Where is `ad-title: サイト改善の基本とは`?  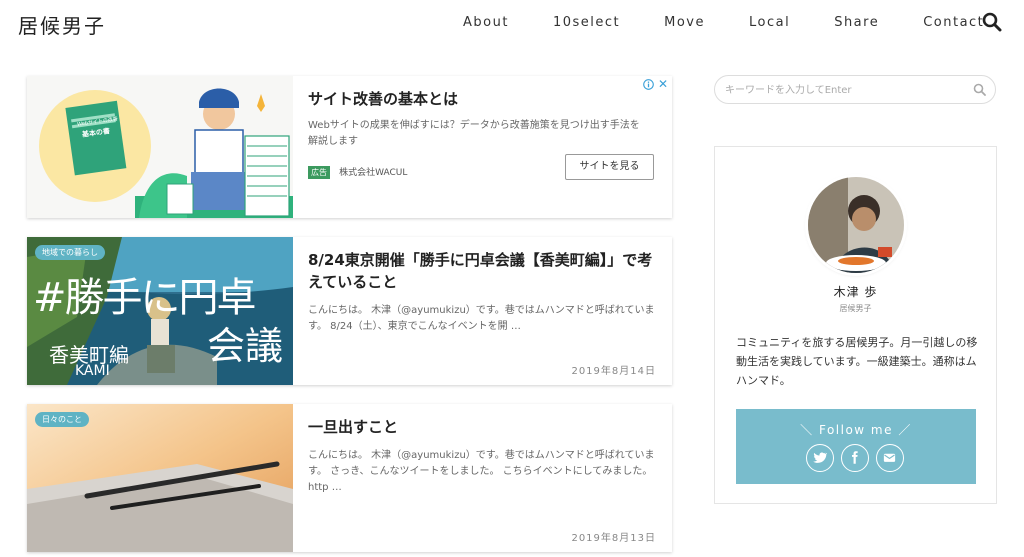 ad-title: サイト改善の基本とは is located at coordinates (483, 99).